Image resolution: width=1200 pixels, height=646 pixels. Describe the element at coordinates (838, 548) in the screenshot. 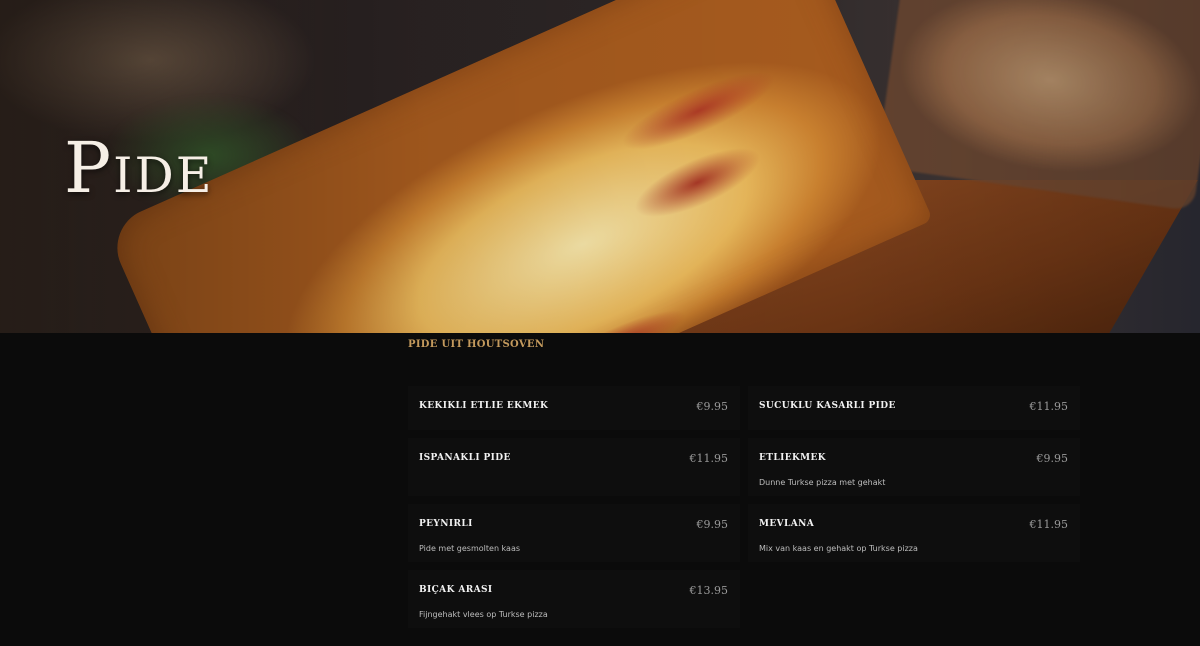

I see `menu-item-description: Mix van kaas en gehakt op Turkse pizza` at that location.